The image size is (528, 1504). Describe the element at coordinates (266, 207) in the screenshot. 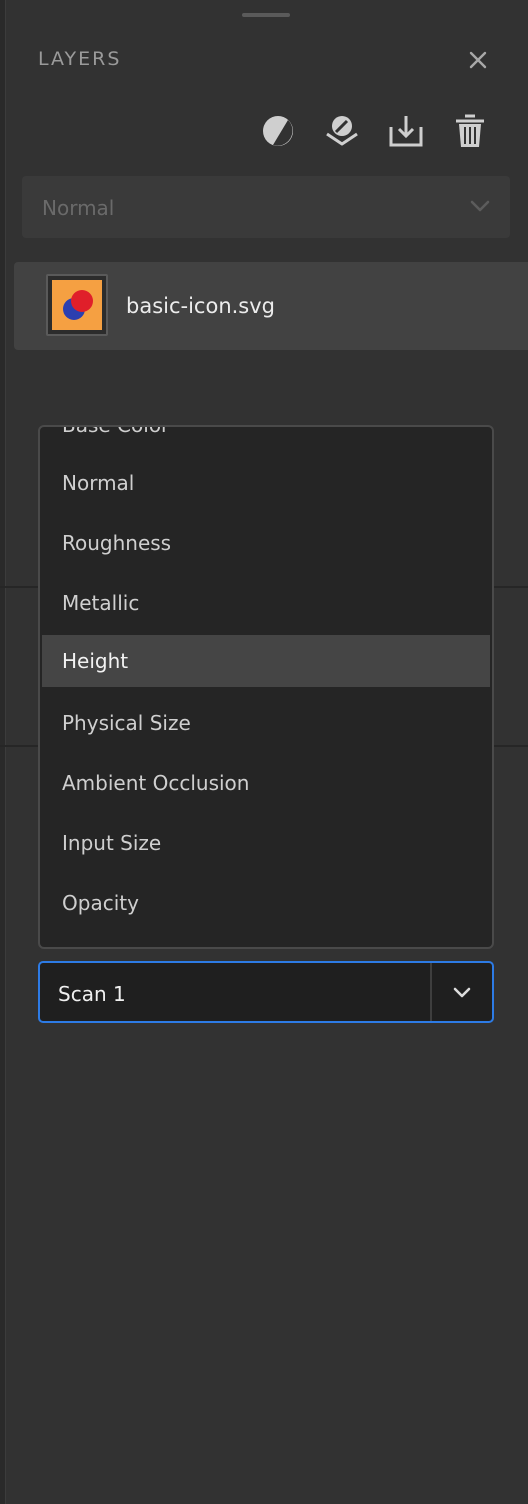

I see `blend-mode-select: Normal` at that location.